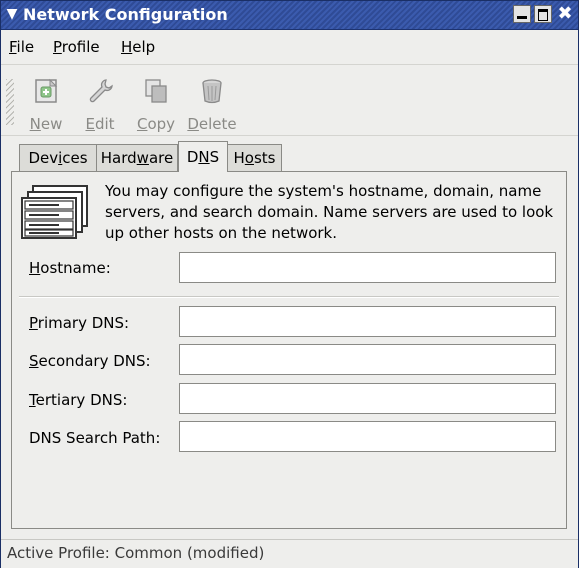 The width and height of the screenshot is (579, 568). What do you see at coordinates (156, 124) in the screenshot?
I see `copy-label: Copy` at bounding box center [156, 124].